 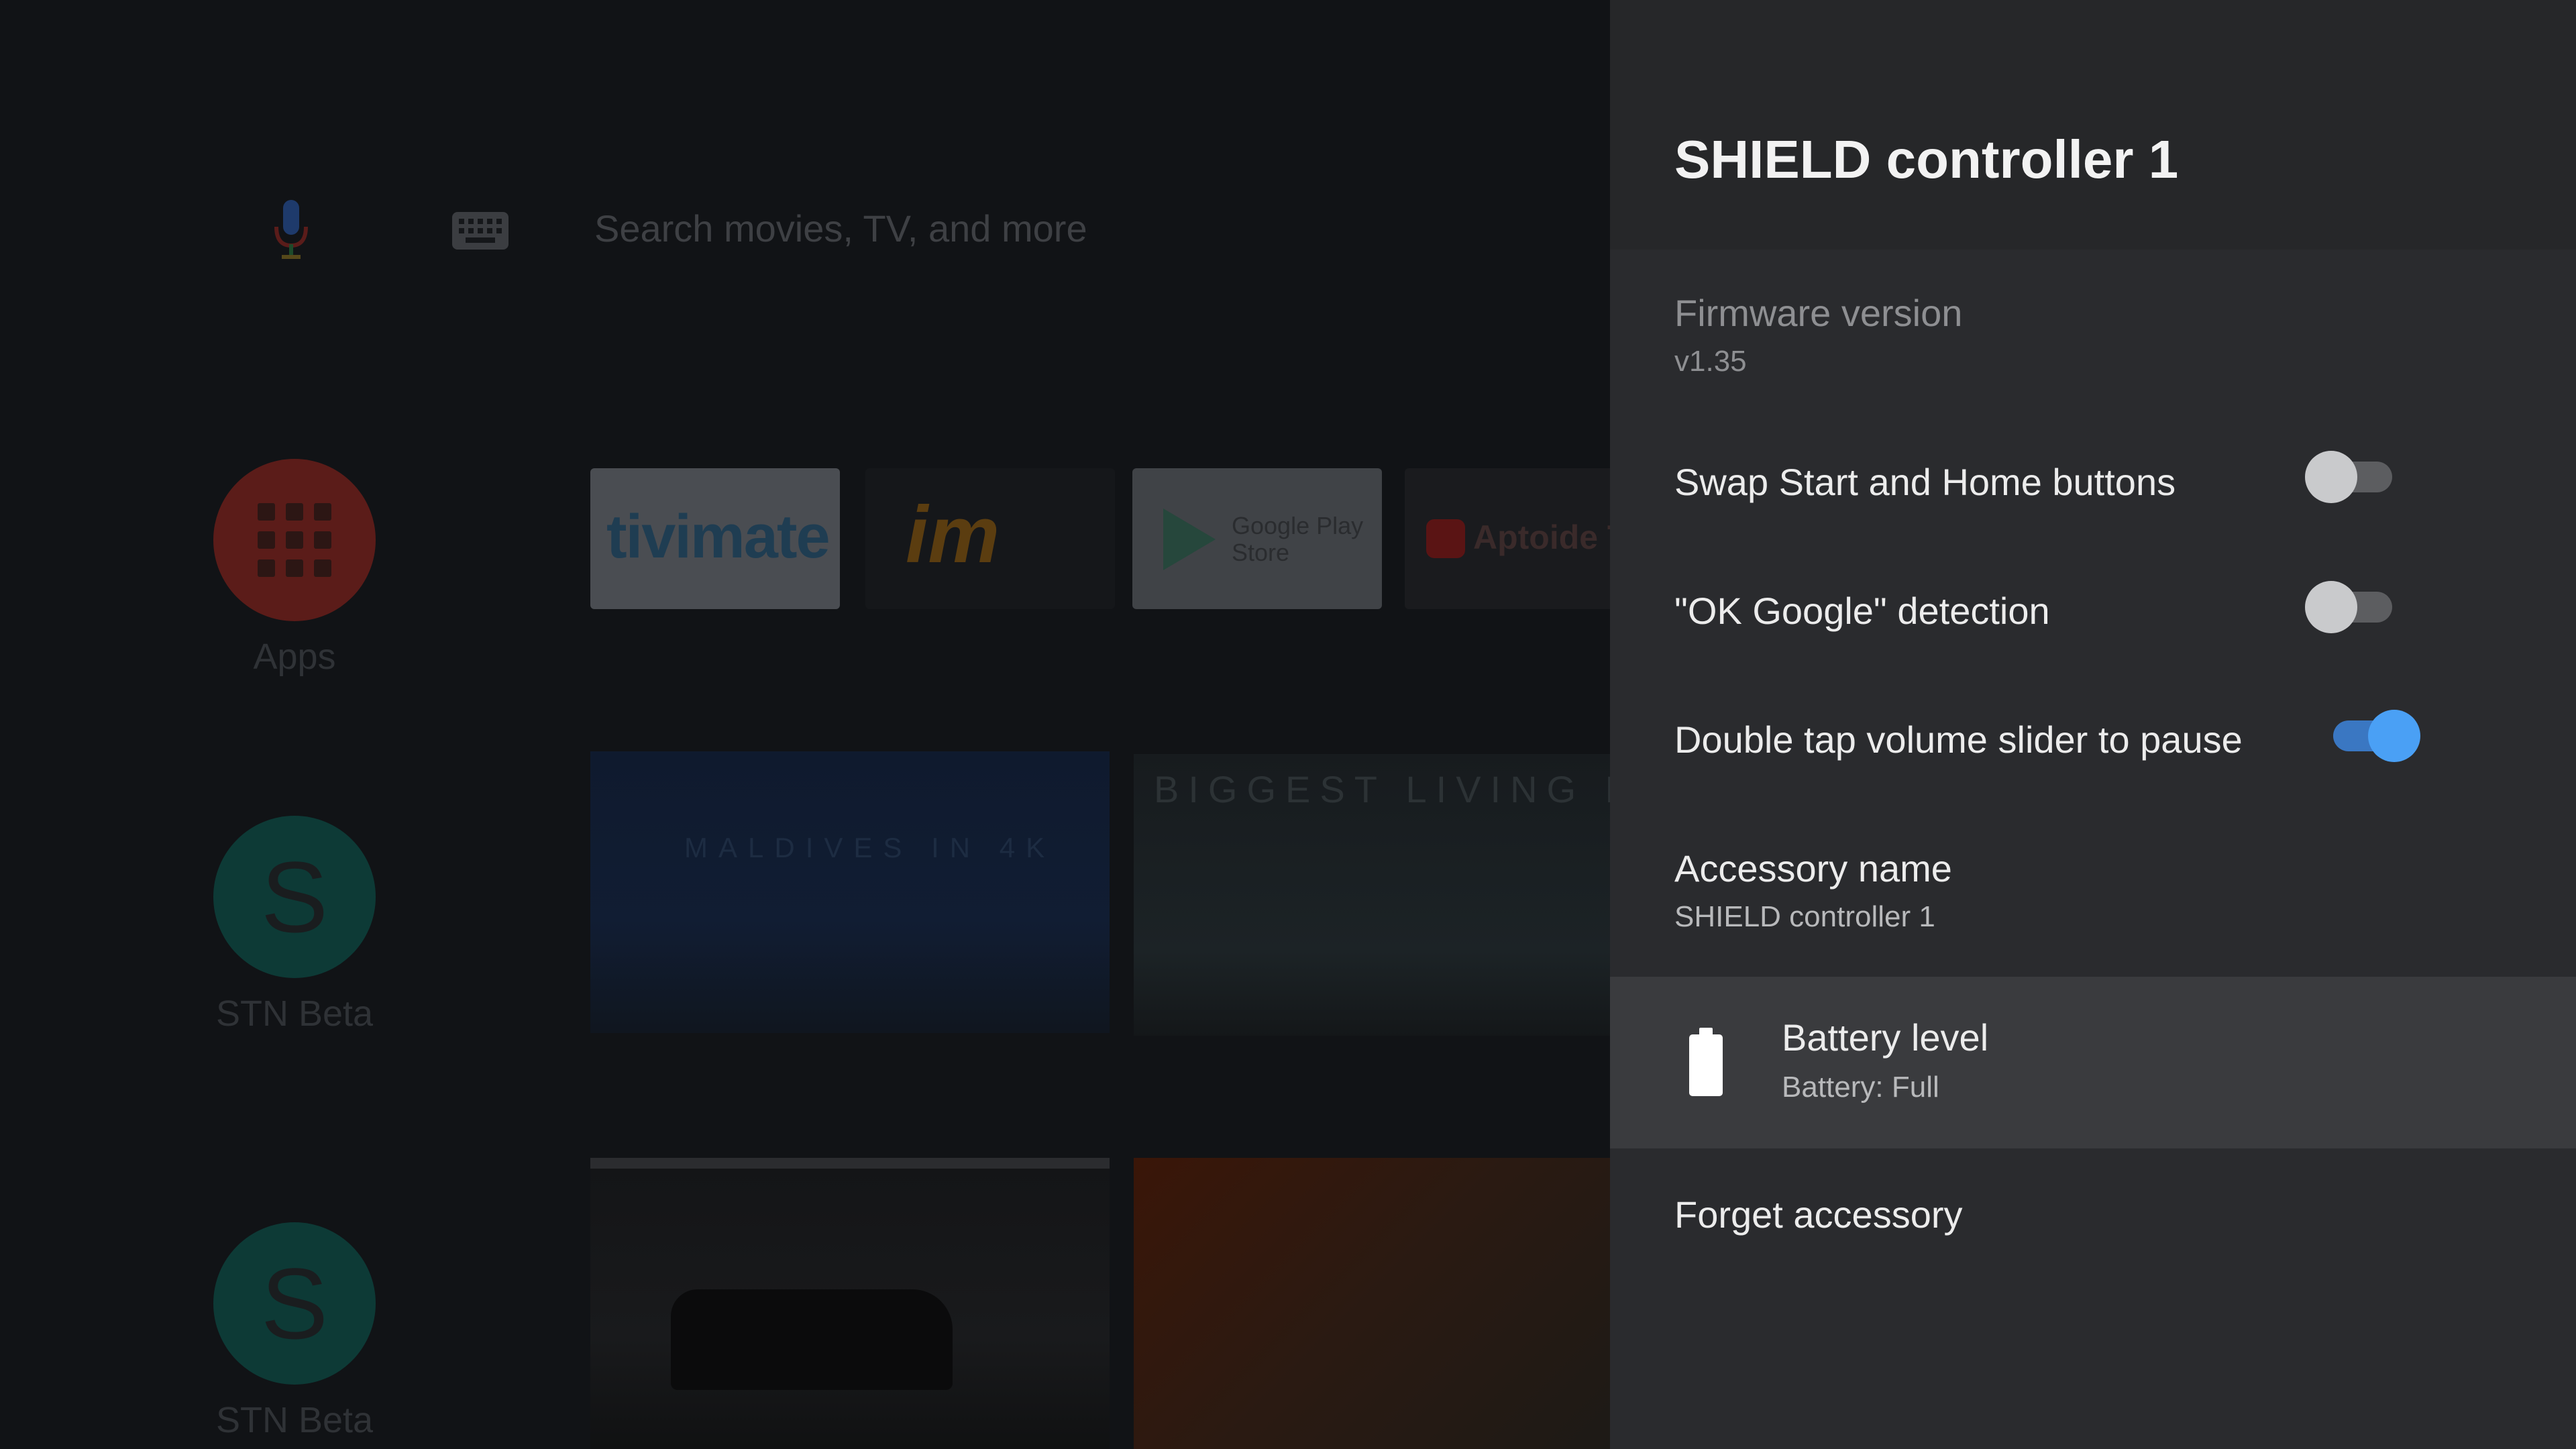 What do you see at coordinates (1926, 159) in the screenshot?
I see `panel-title: SHIELD controller 1` at bounding box center [1926, 159].